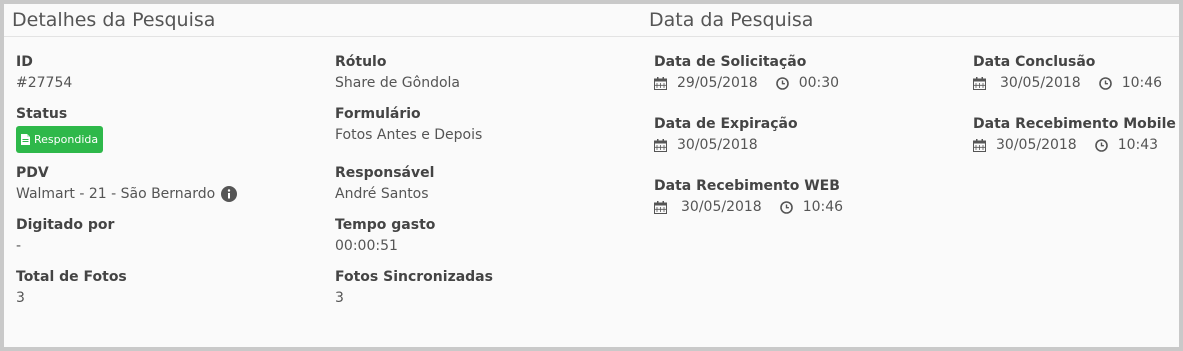 The width and height of the screenshot is (1183, 351). I want to click on formulario-field: Formulário Fotos Antes e Depois, so click(408, 124).